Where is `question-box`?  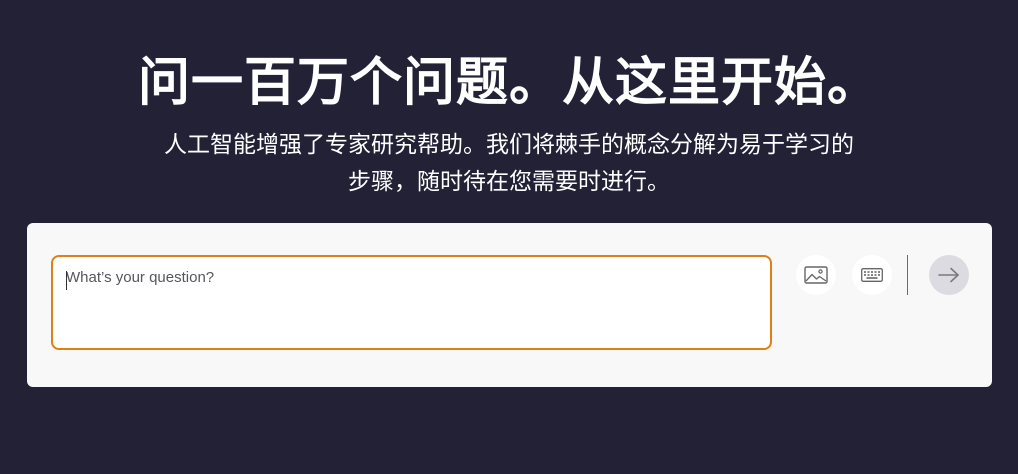
question-box is located at coordinates (411, 302).